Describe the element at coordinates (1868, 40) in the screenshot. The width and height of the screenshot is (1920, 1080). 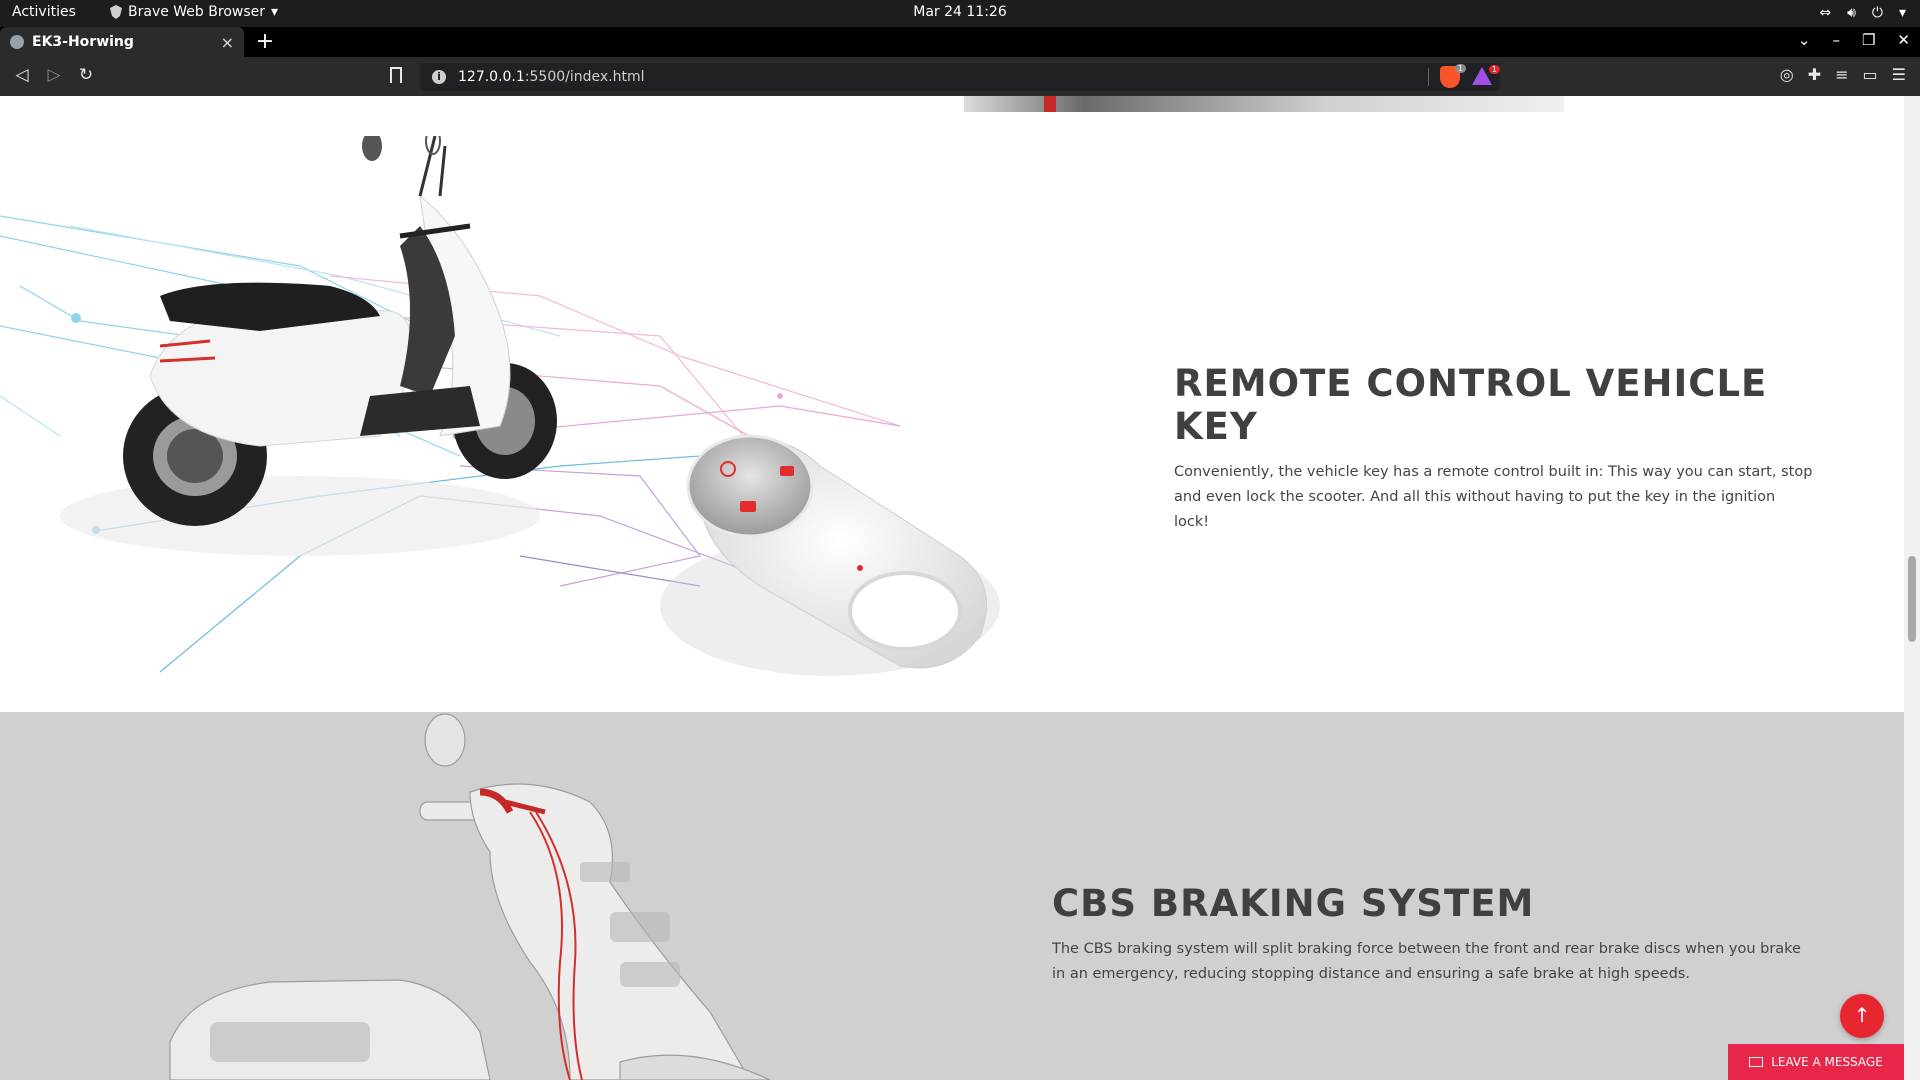
I see `maximize-icon: ❐` at that location.